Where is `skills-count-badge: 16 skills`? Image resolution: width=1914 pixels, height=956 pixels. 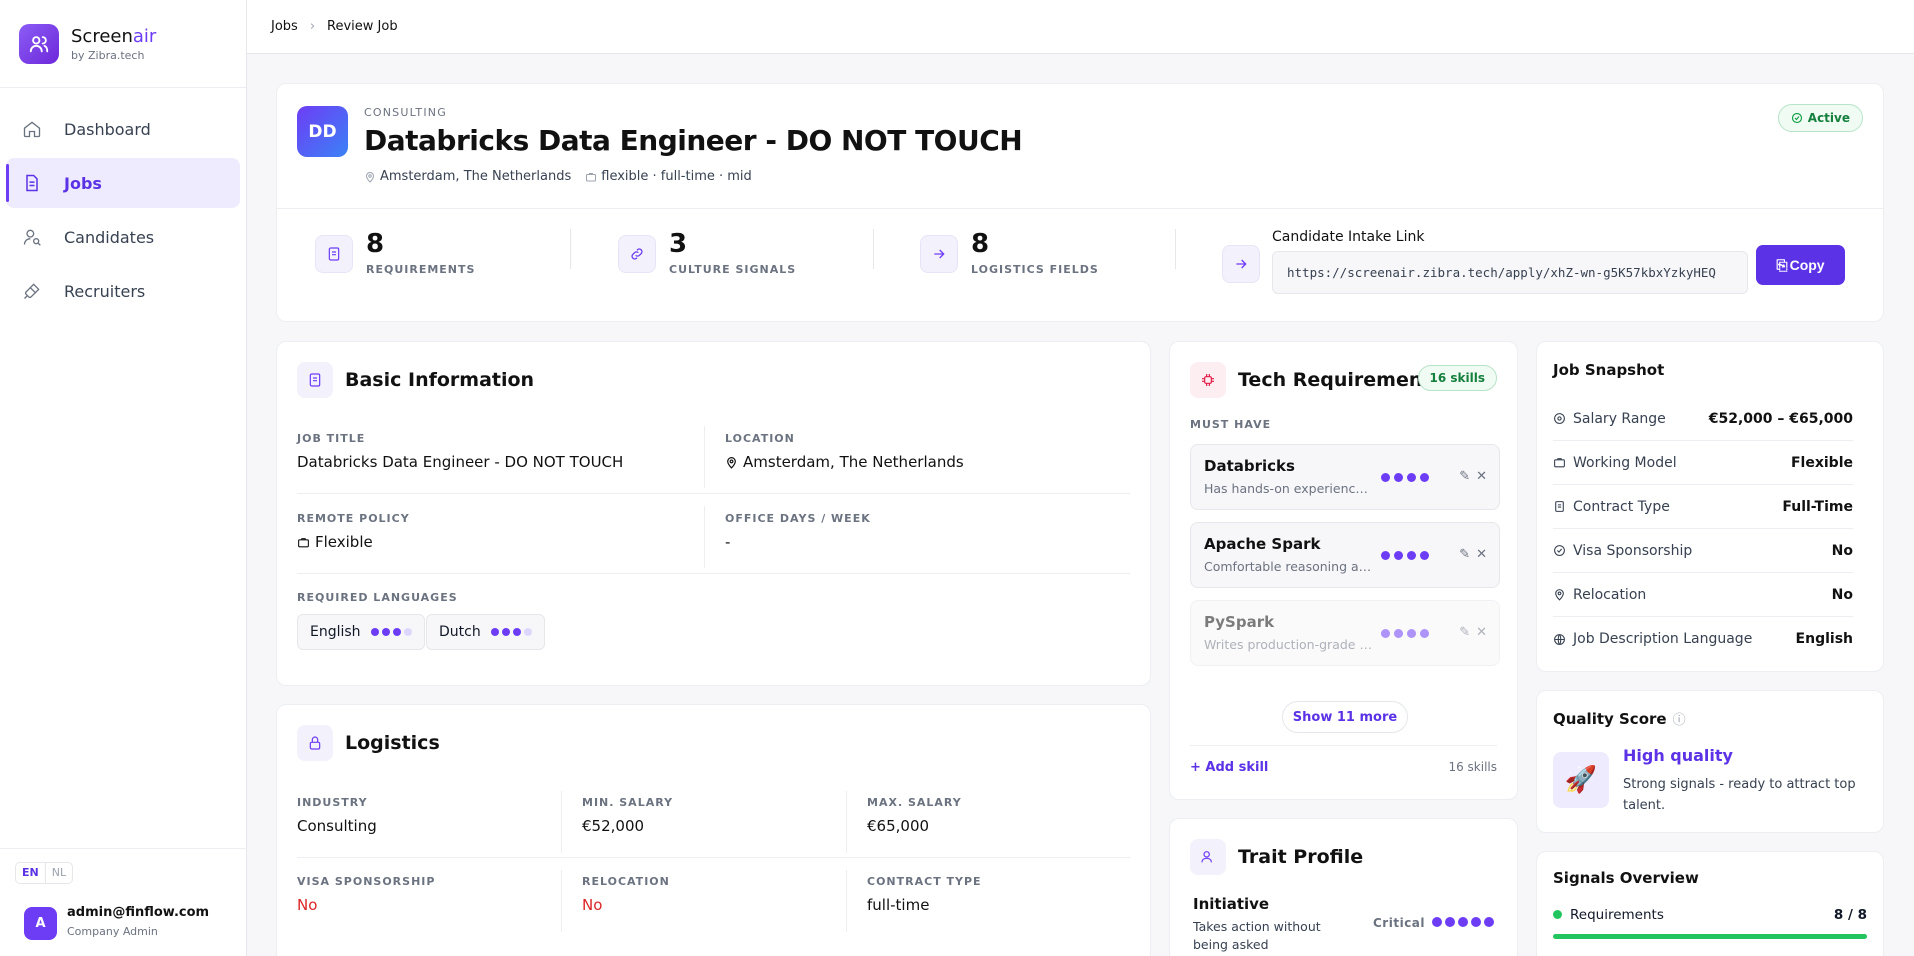
skills-count-badge: 16 skills is located at coordinates (1457, 378).